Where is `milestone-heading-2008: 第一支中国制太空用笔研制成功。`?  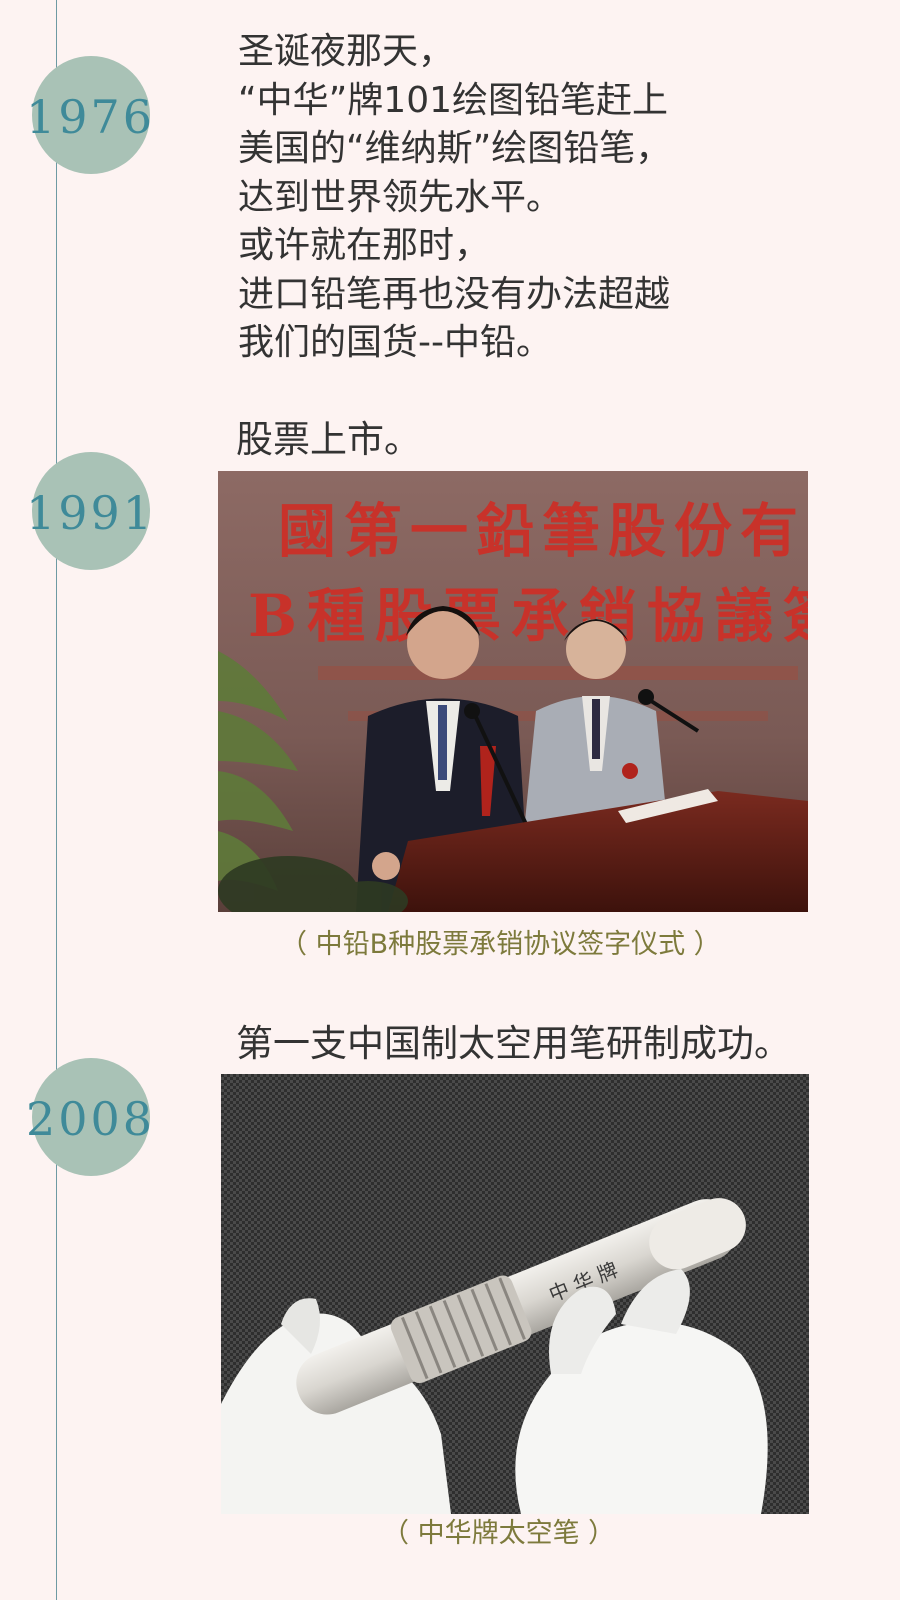 milestone-heading-2008: 第一支中国制太空用笔研制成功。 is located at coordinates (513, 1043).